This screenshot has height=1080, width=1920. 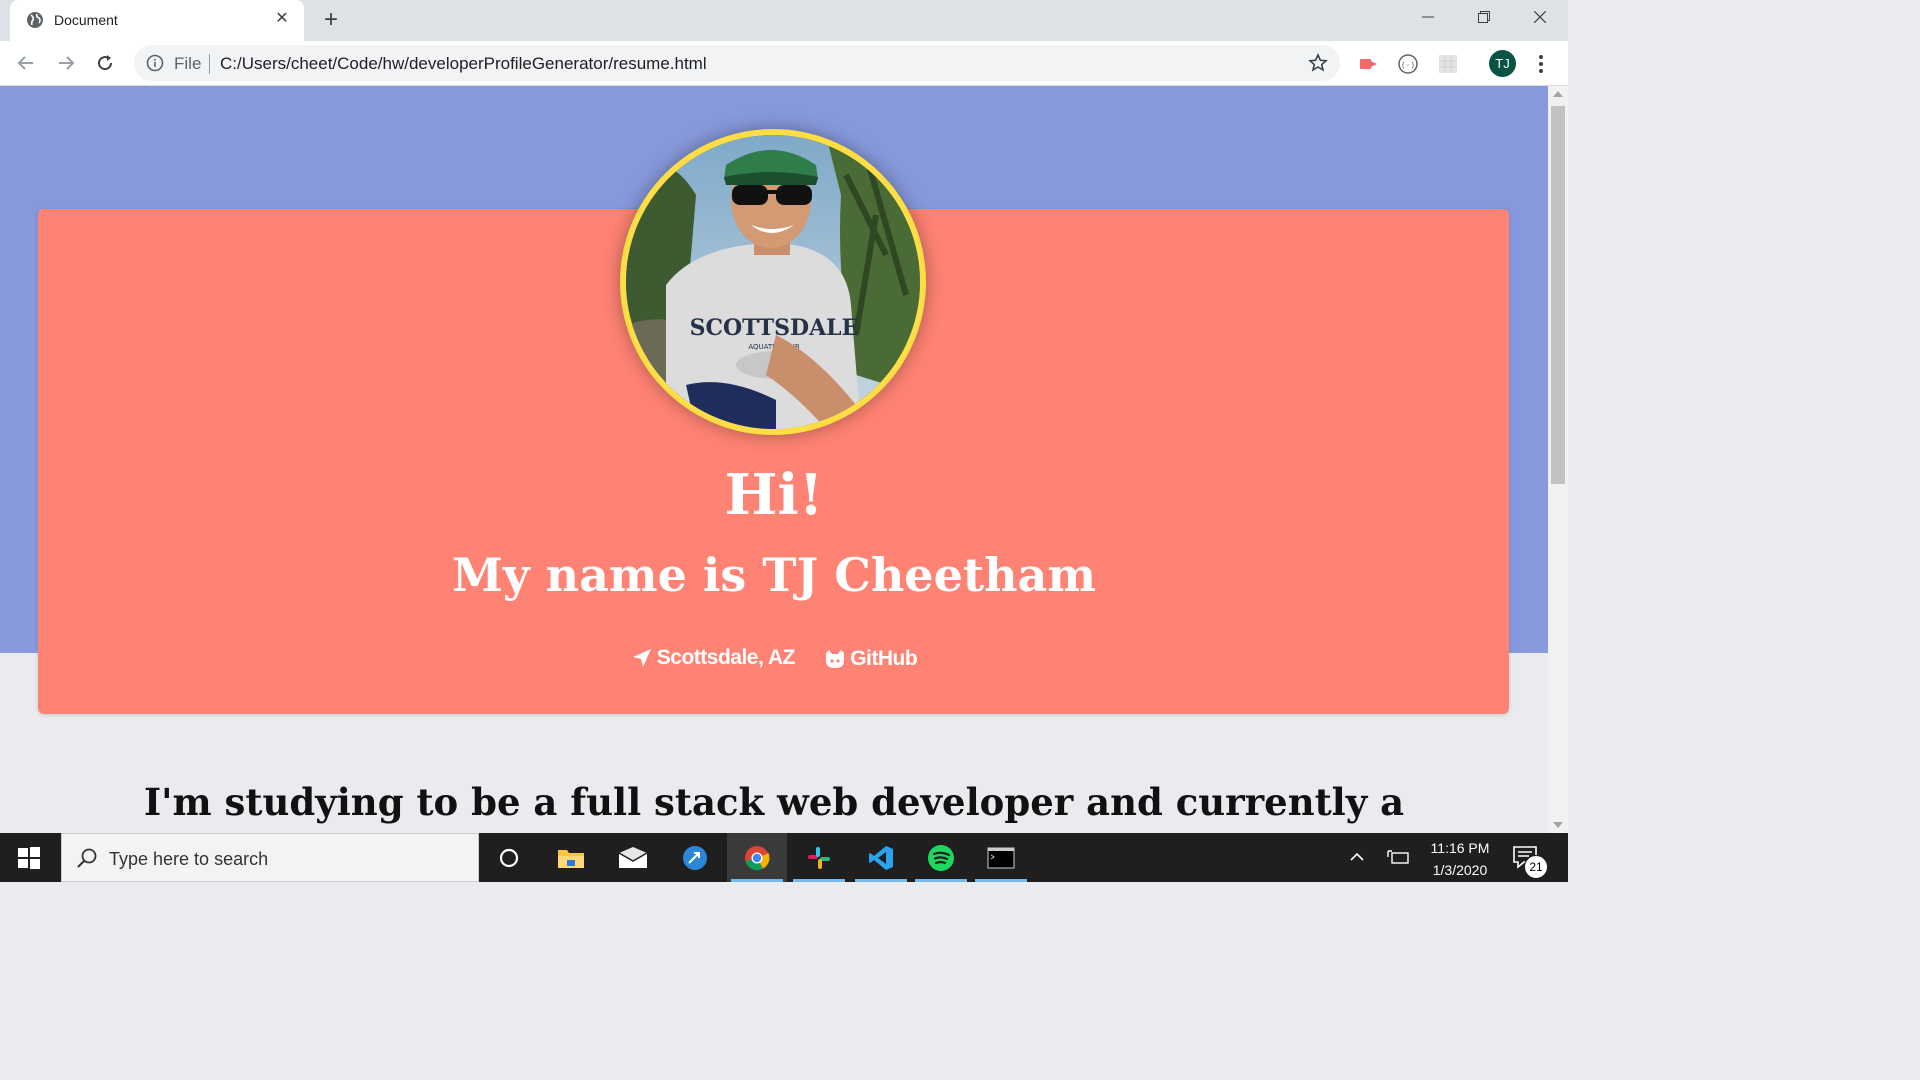 I want to click on browser-tab: Document ✕, so click(x=157, y=20).